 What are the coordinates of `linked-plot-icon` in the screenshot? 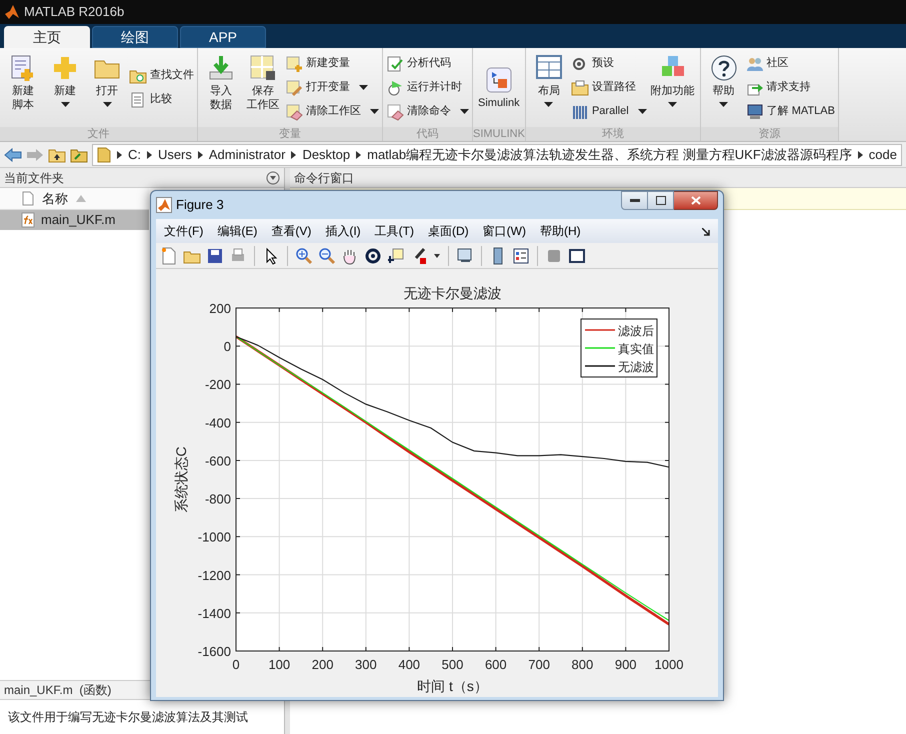 It's located at (465, 255).